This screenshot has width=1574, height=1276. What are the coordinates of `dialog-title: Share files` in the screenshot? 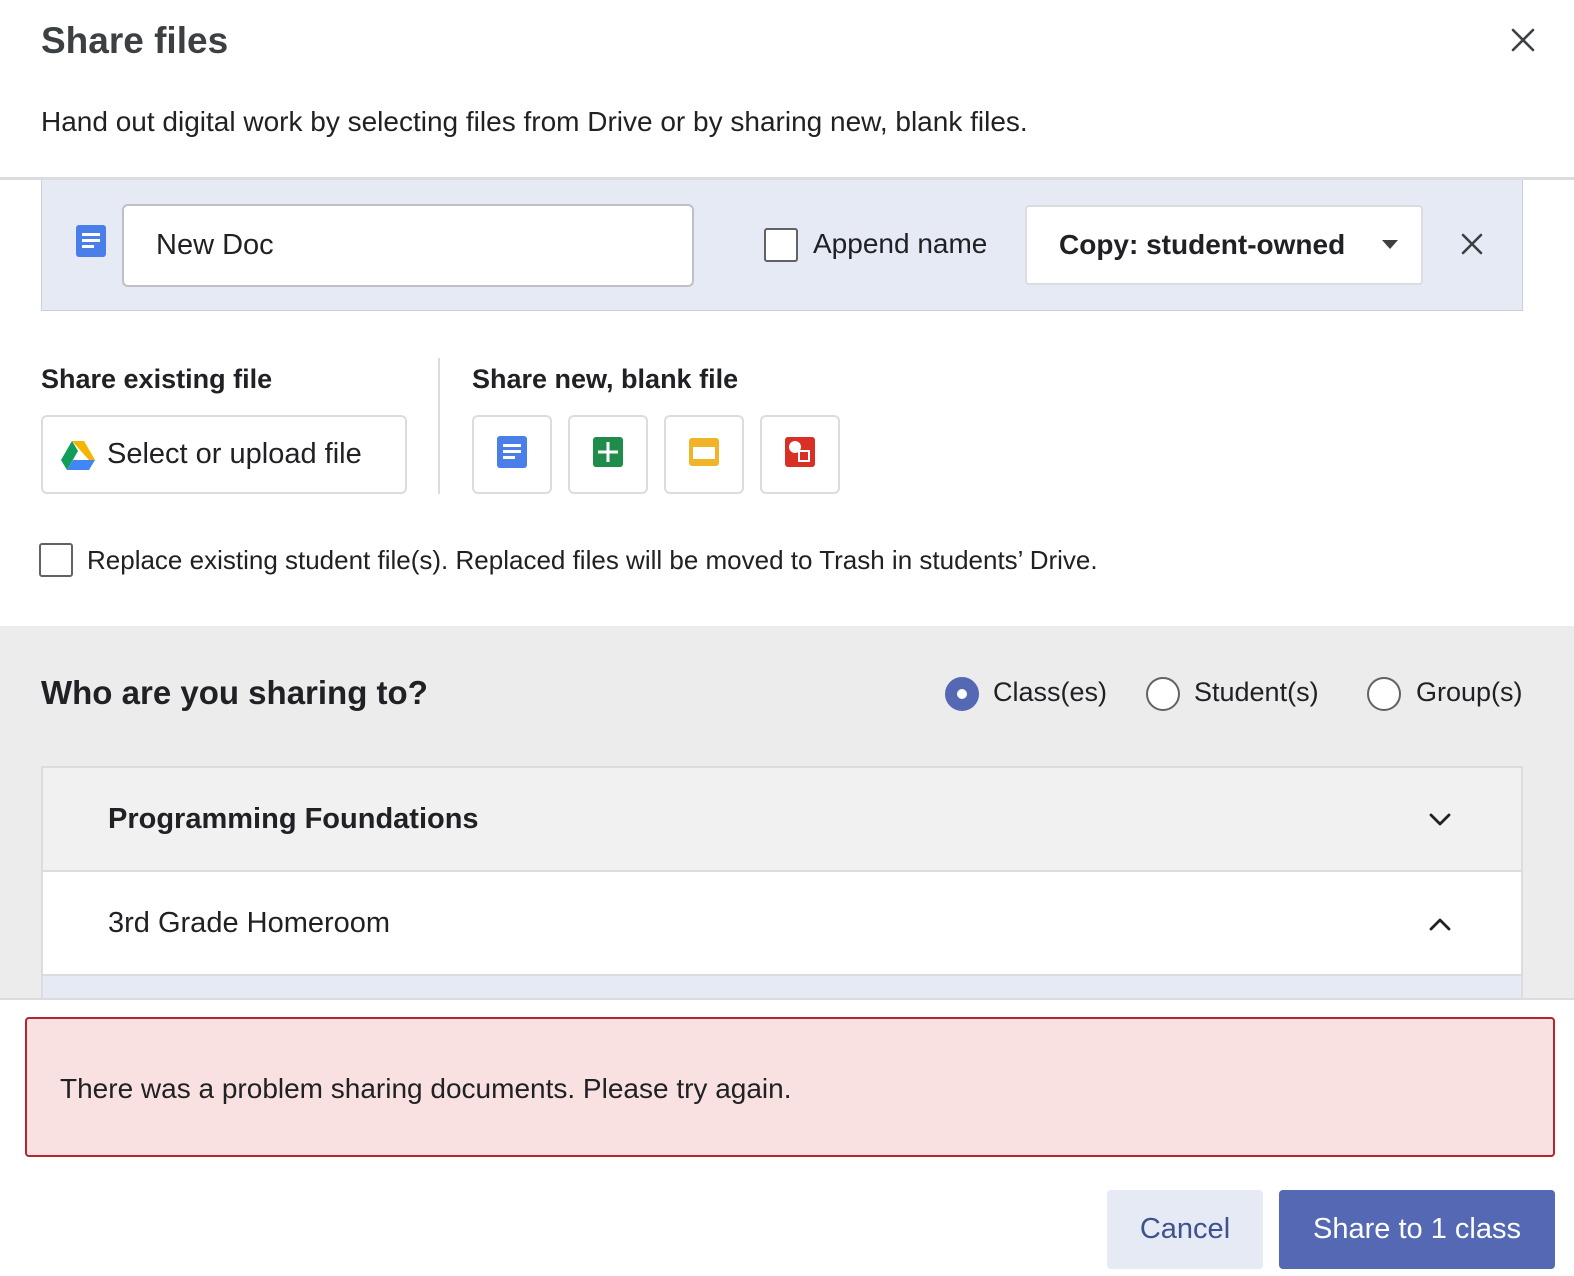 It's located at (135, 40).